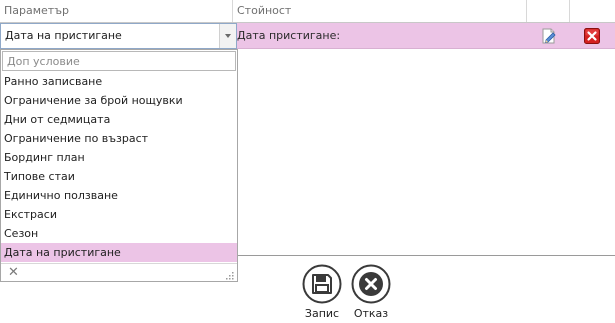 This screenshot has width=615, height=323. Describe the element at coordinates (229, 275) in the screenshot. I see `resize-grip-icon` at that location.